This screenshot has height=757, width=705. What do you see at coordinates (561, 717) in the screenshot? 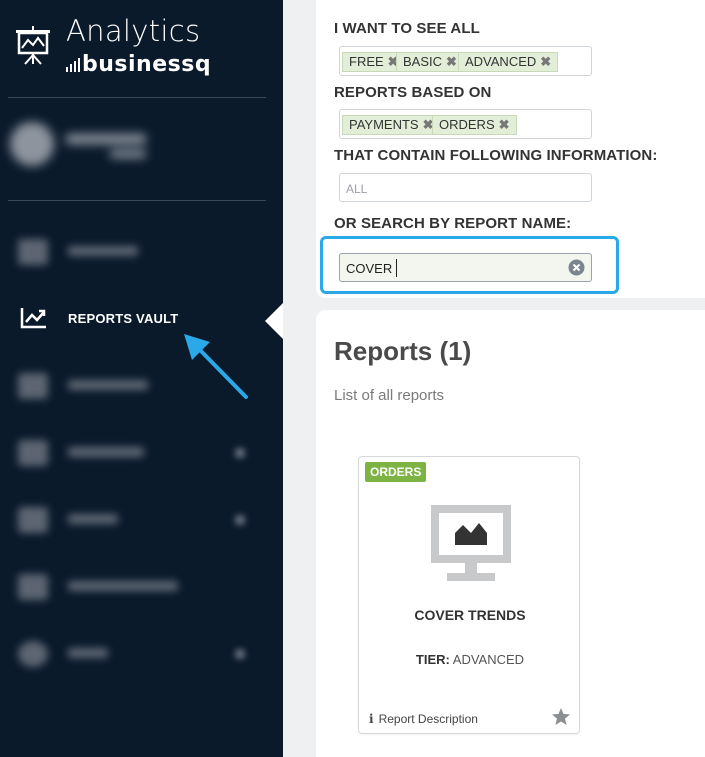
I see `star-icon` at bounding box center [561, 717].